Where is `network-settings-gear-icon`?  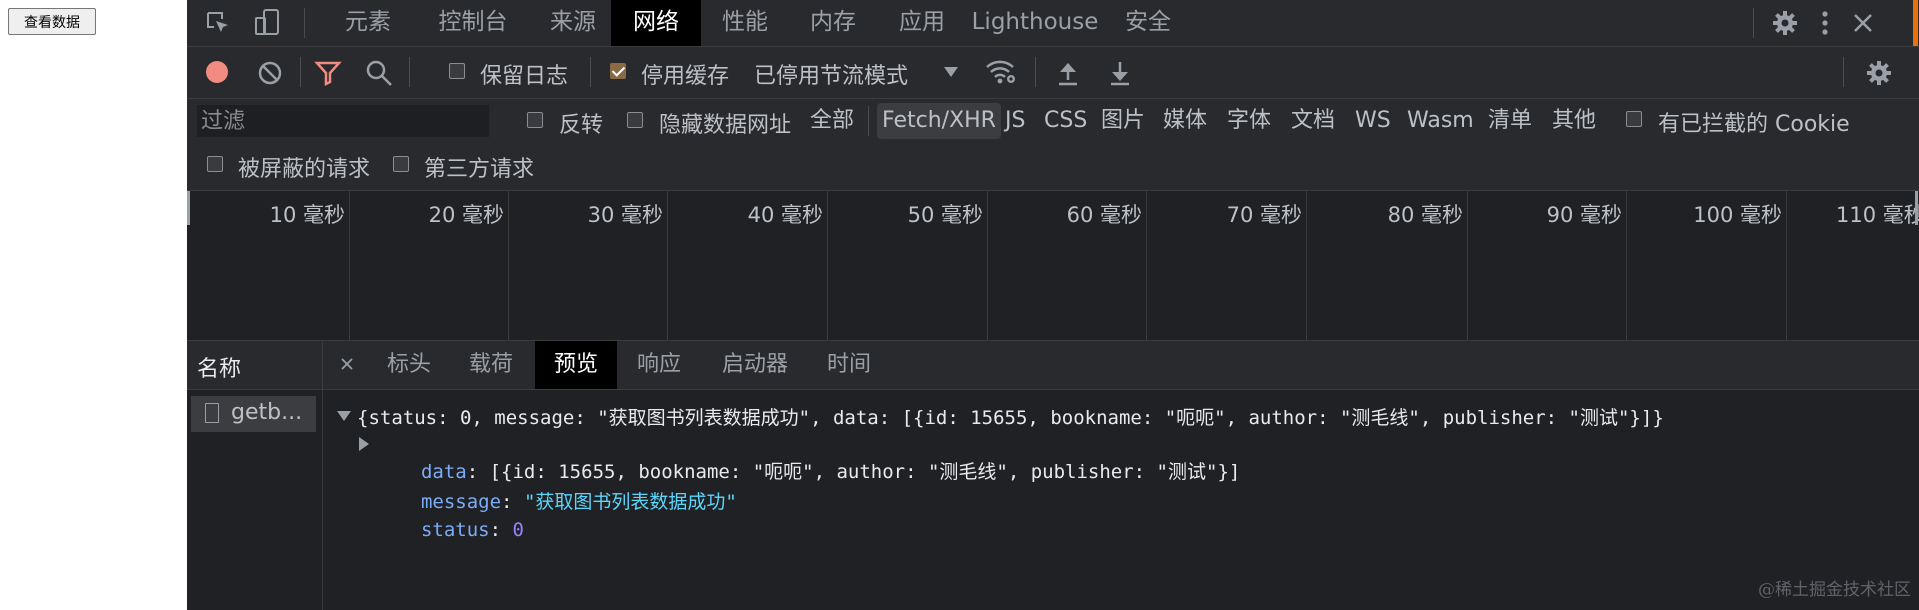
network-settings-gear-icon is located at coordinates (1879, 73).